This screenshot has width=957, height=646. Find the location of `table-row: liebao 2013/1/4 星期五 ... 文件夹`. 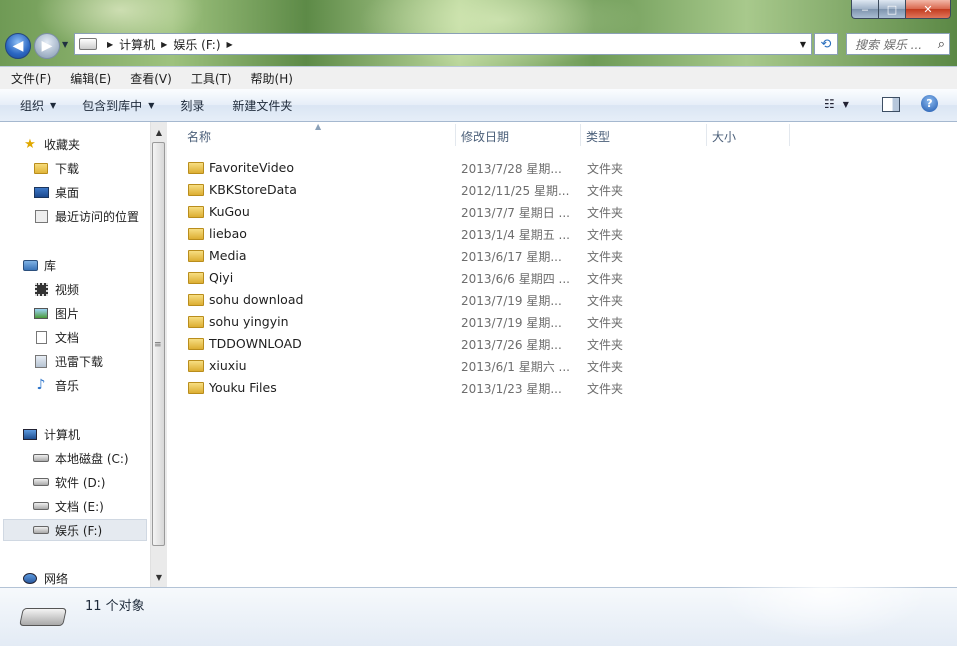

table-row: liebao 2013/1/4 星期五 ... 文件夹 is located at coordinates (410, 234).